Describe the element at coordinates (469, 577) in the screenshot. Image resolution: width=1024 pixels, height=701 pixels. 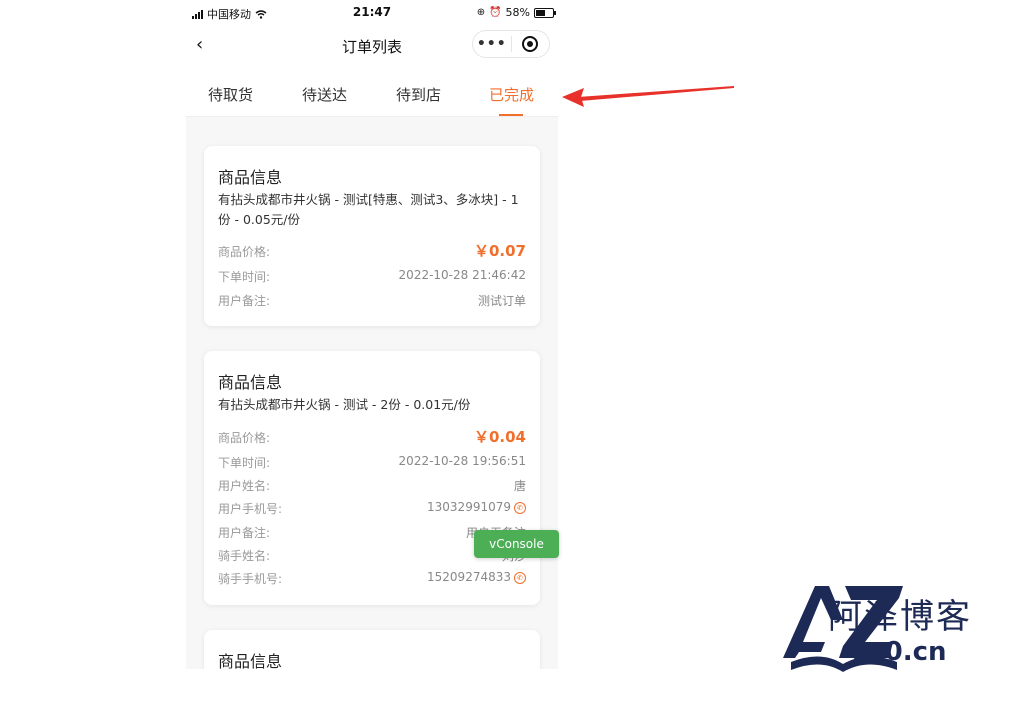
I see `rider-phone-number: 15209274833` at that location.